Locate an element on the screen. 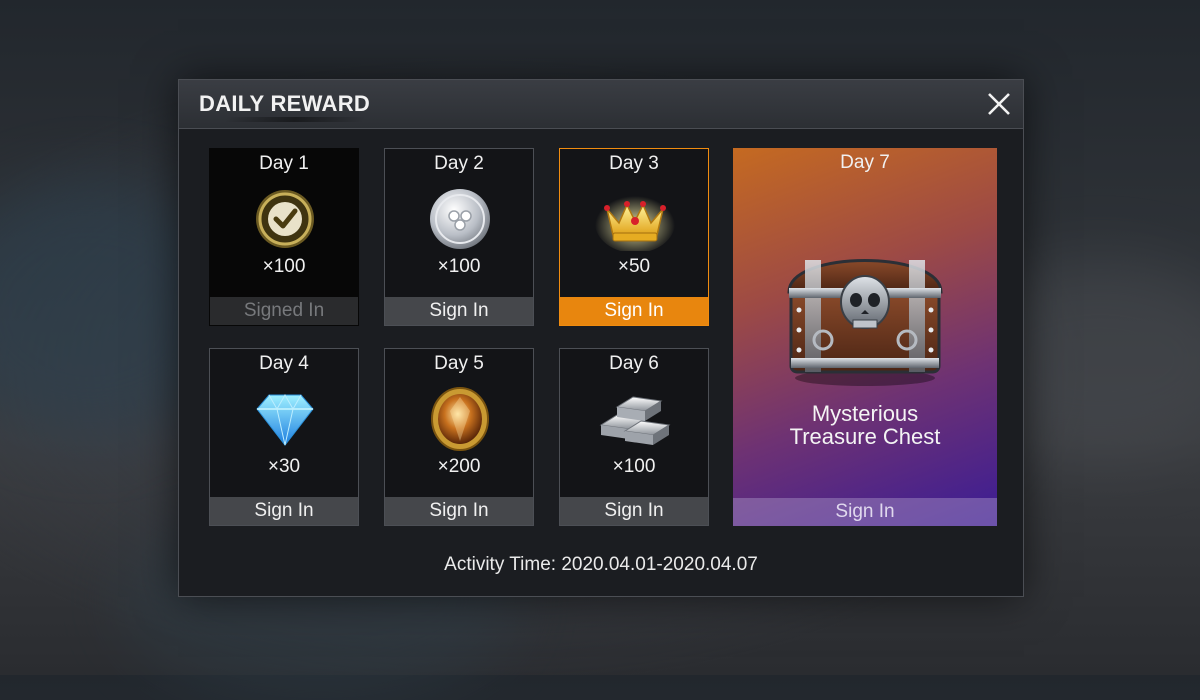 This screenshot has height=700, width=1200. dialog-title: DAILY REWARD is located at coordinates (285, 103).